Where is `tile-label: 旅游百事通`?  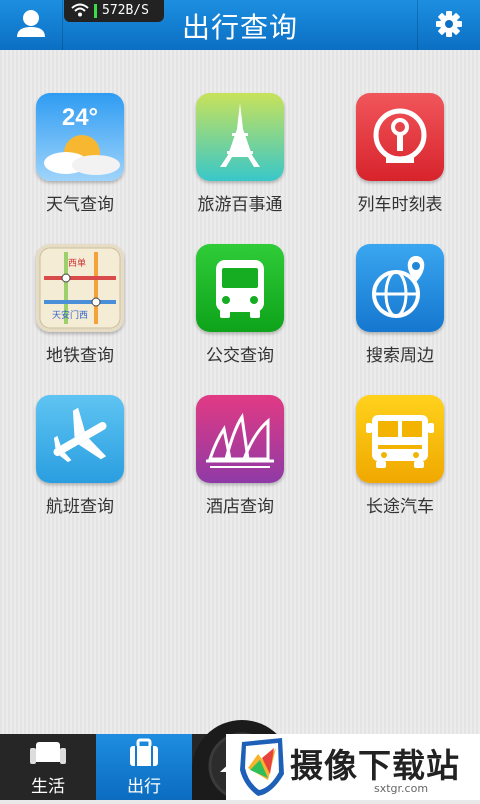 tile-label: 旅游百事通 is located at coordinates (240, 205).